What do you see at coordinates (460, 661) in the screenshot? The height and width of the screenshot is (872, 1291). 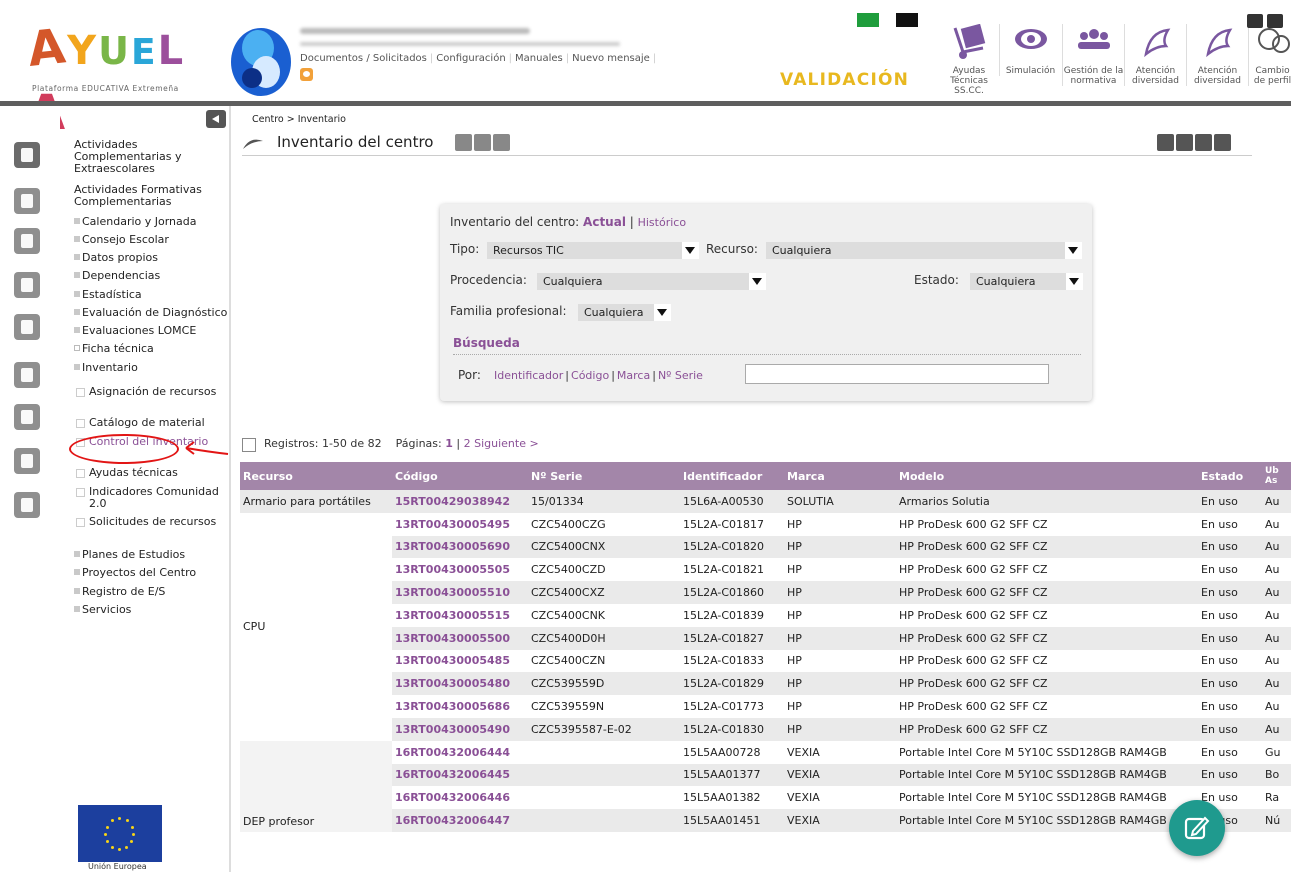 I see `cell-codigo: 13RT00430005485` at bounding box center [460, 661].